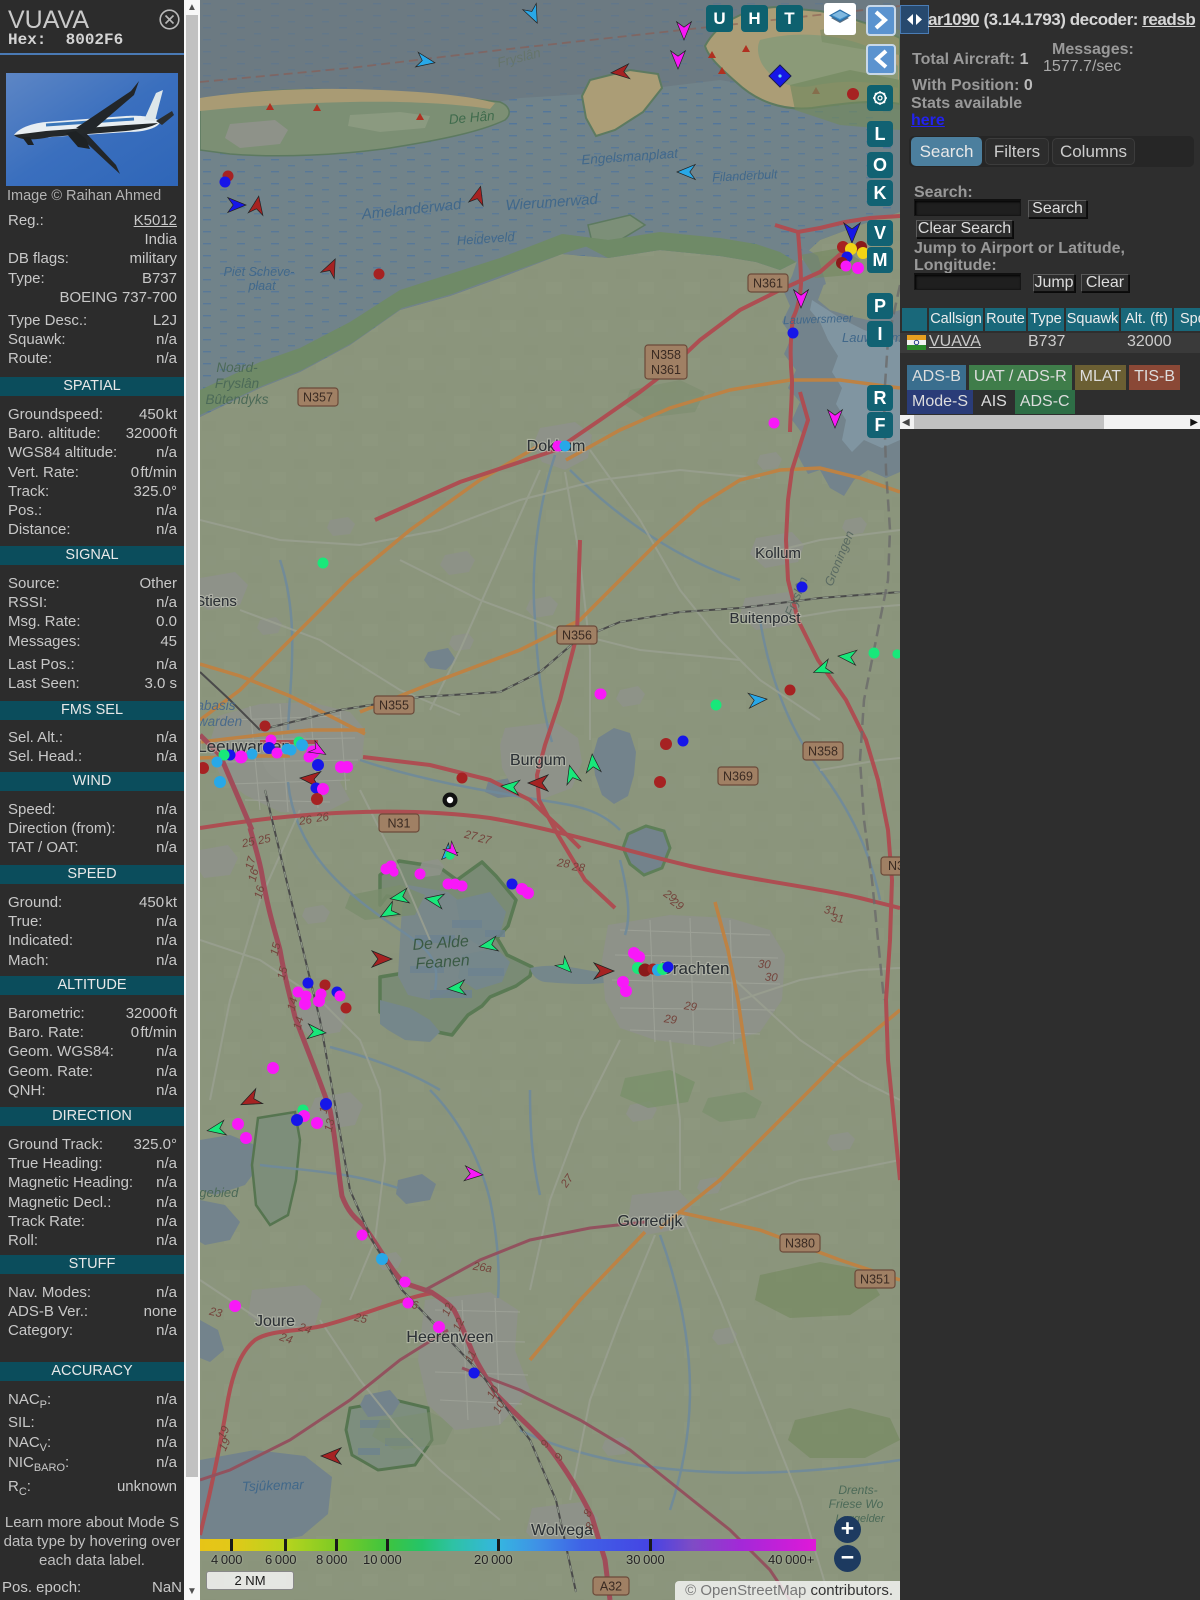 The height and width of the screenshot is (1600, 1200). What do you see at coordinates (218, 705) in the screenshot?
I see `svg-text: abasis` at bounding box center [218, 705].